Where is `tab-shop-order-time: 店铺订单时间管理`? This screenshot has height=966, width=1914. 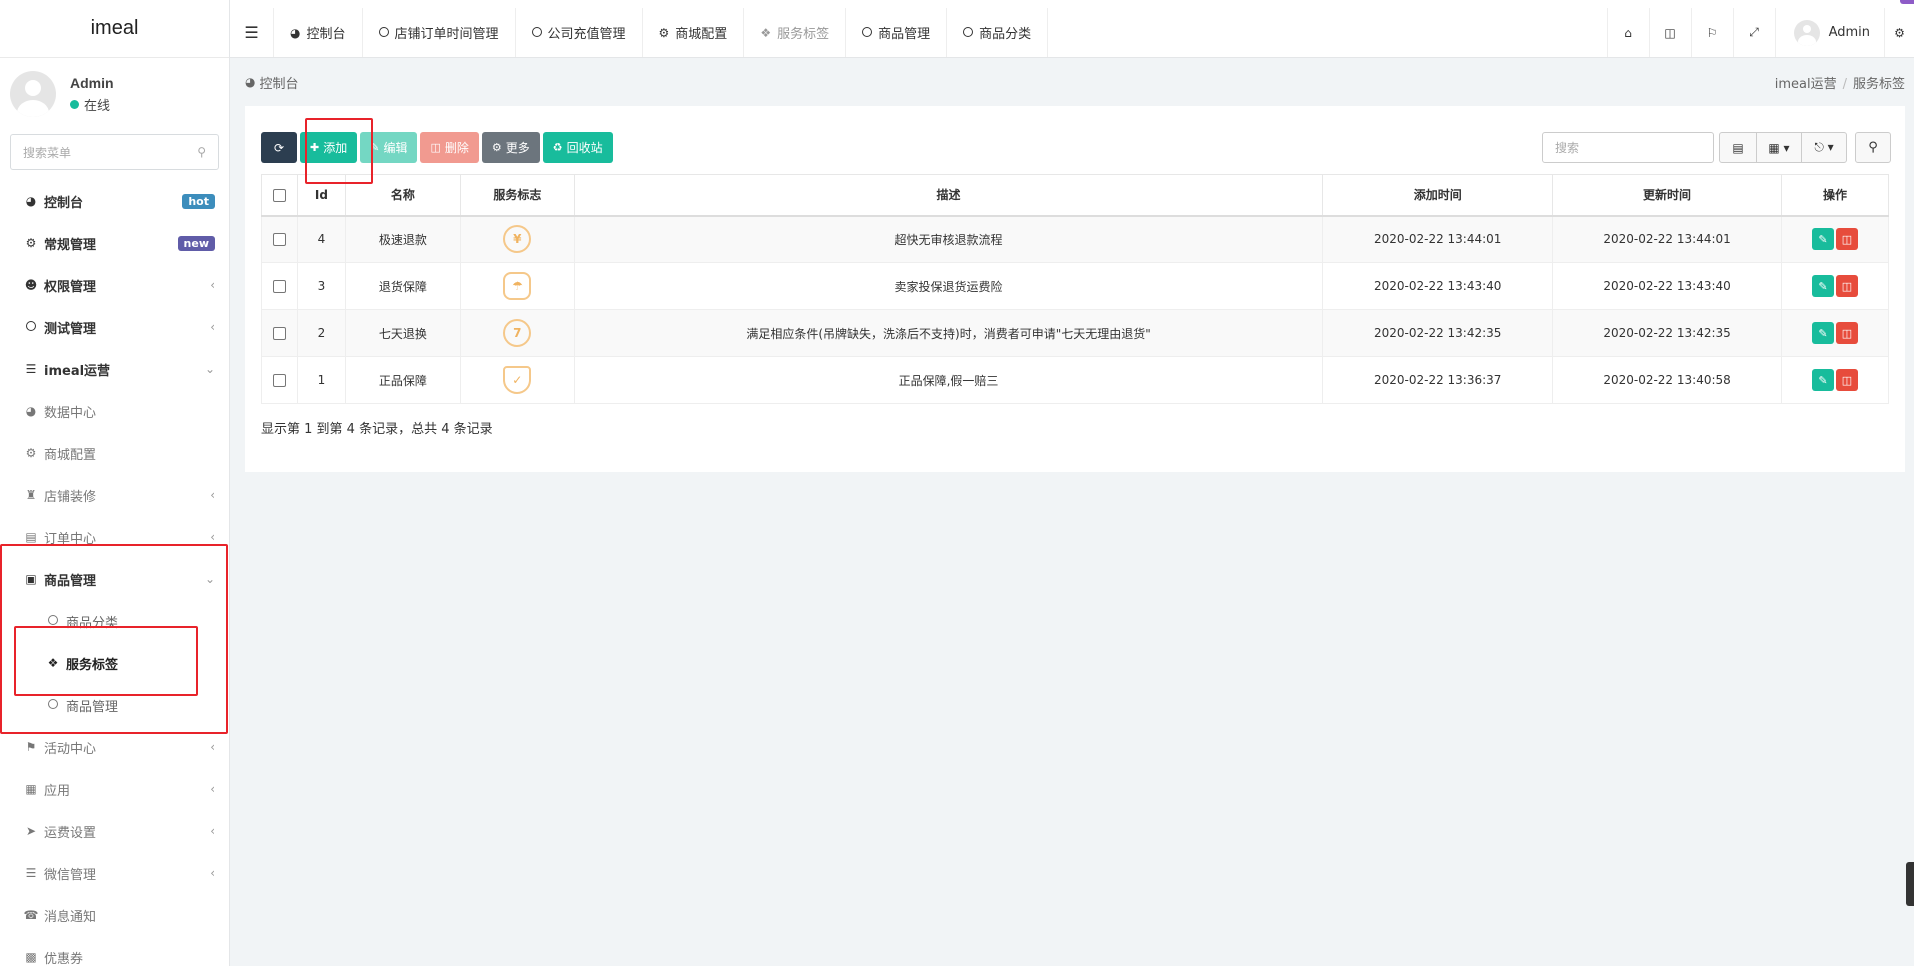 tab-shop-order-time: 店铺订单时间管理 is located at coordinates (439, 32).